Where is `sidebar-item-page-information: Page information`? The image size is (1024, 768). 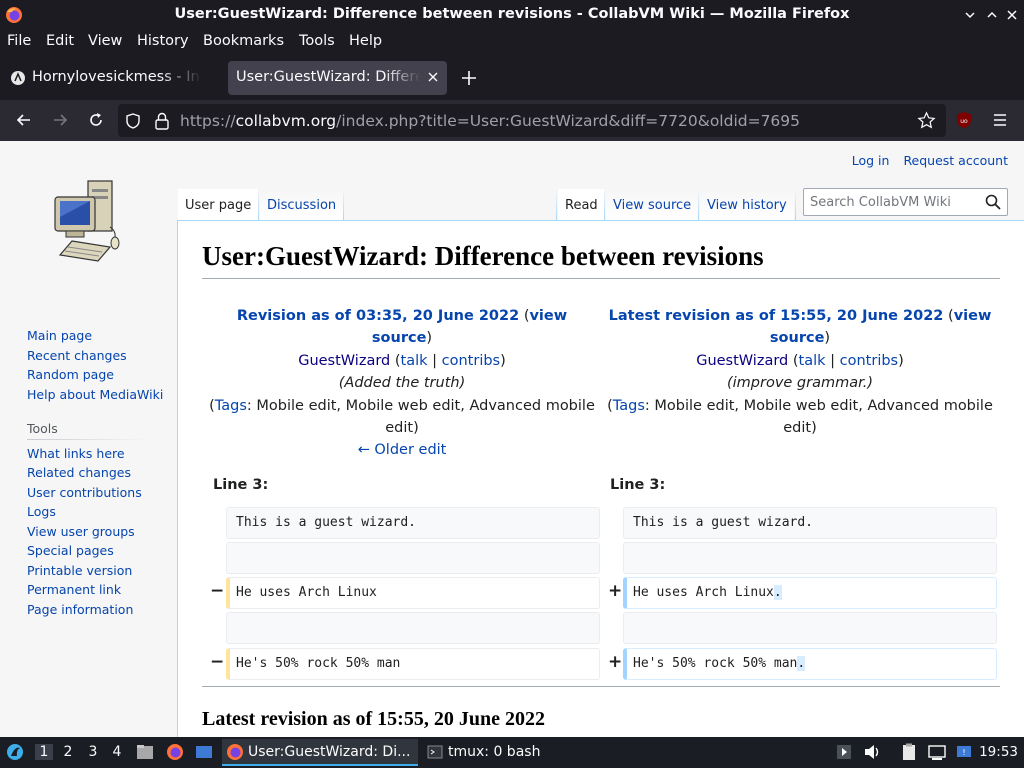 sidebar-item-page-information: Page information is located at coordinates (80, 609).